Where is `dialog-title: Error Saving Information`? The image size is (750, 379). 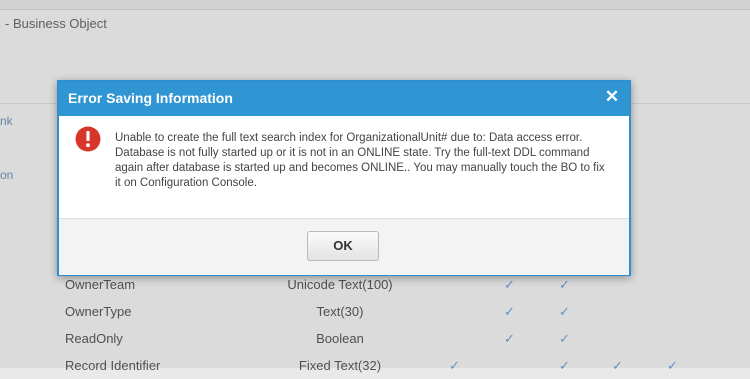 dialog-title: Error Saving Information is located at coordinates (150, 98).